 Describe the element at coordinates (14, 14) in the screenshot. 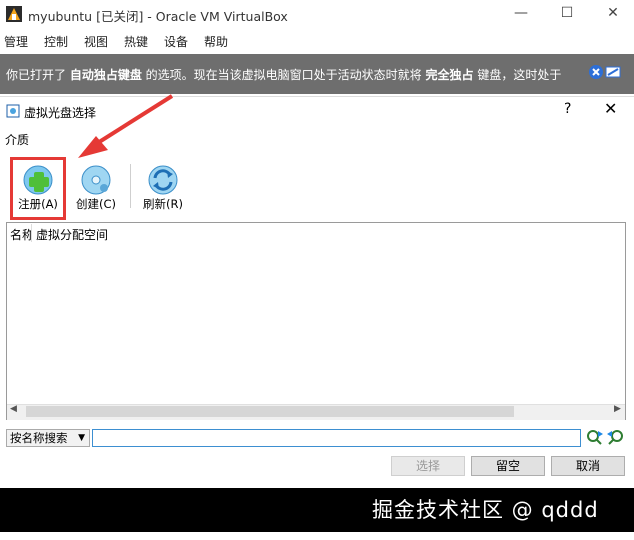

I see `virtualbox-app-icon` at that location.